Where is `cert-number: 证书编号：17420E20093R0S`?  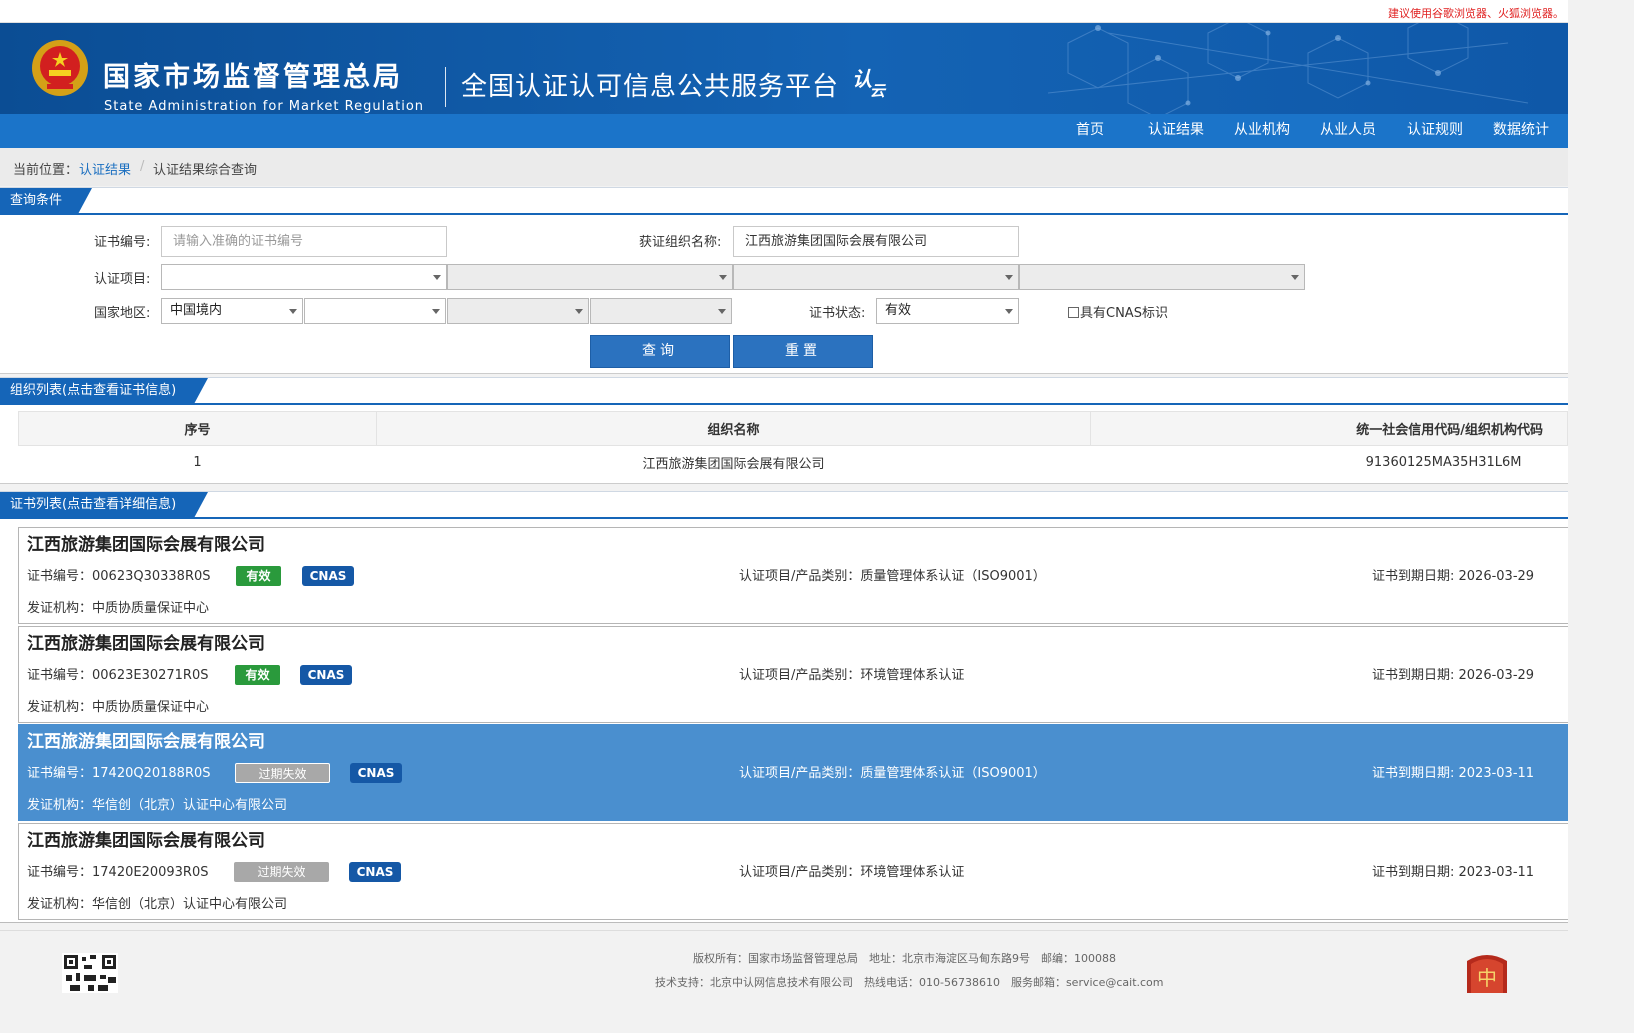
cert-number: 证书编号：17420E20093R0S is located at coordinates (118, 872).